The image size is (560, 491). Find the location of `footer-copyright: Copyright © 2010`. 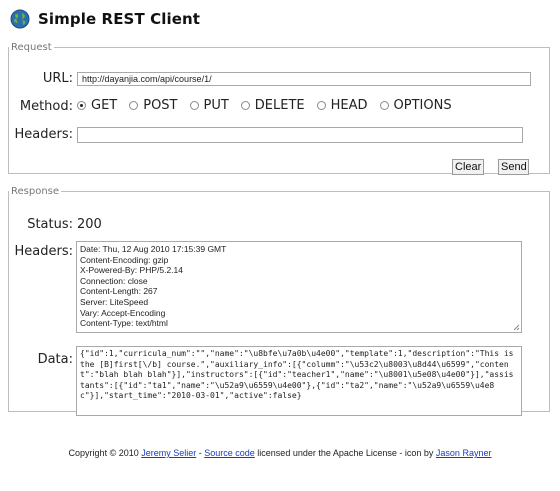

footer-copyright: Copyright © 2010 is located at coordinates (105, 453).